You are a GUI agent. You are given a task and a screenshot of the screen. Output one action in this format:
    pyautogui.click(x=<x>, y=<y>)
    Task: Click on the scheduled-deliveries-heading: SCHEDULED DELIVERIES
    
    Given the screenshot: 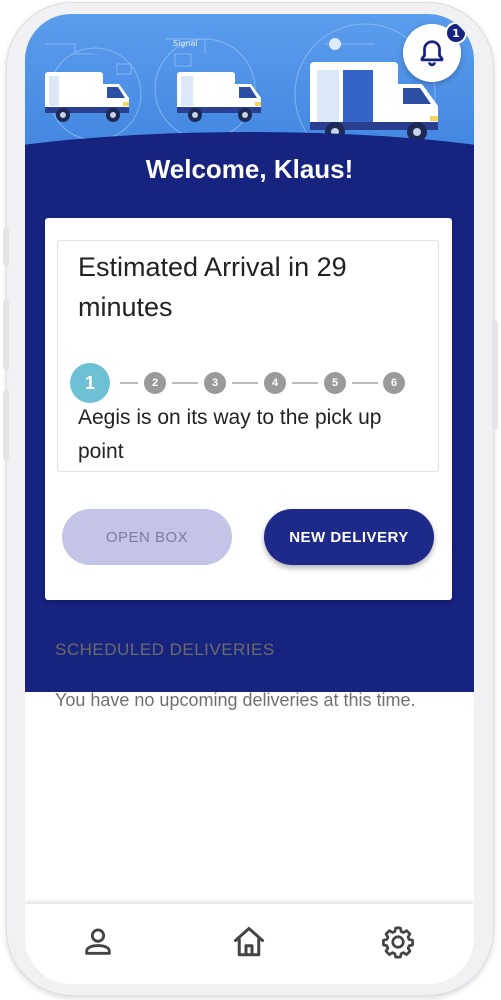 What is the action you would take?
    pyautogui.click(x=165, y=649)
    